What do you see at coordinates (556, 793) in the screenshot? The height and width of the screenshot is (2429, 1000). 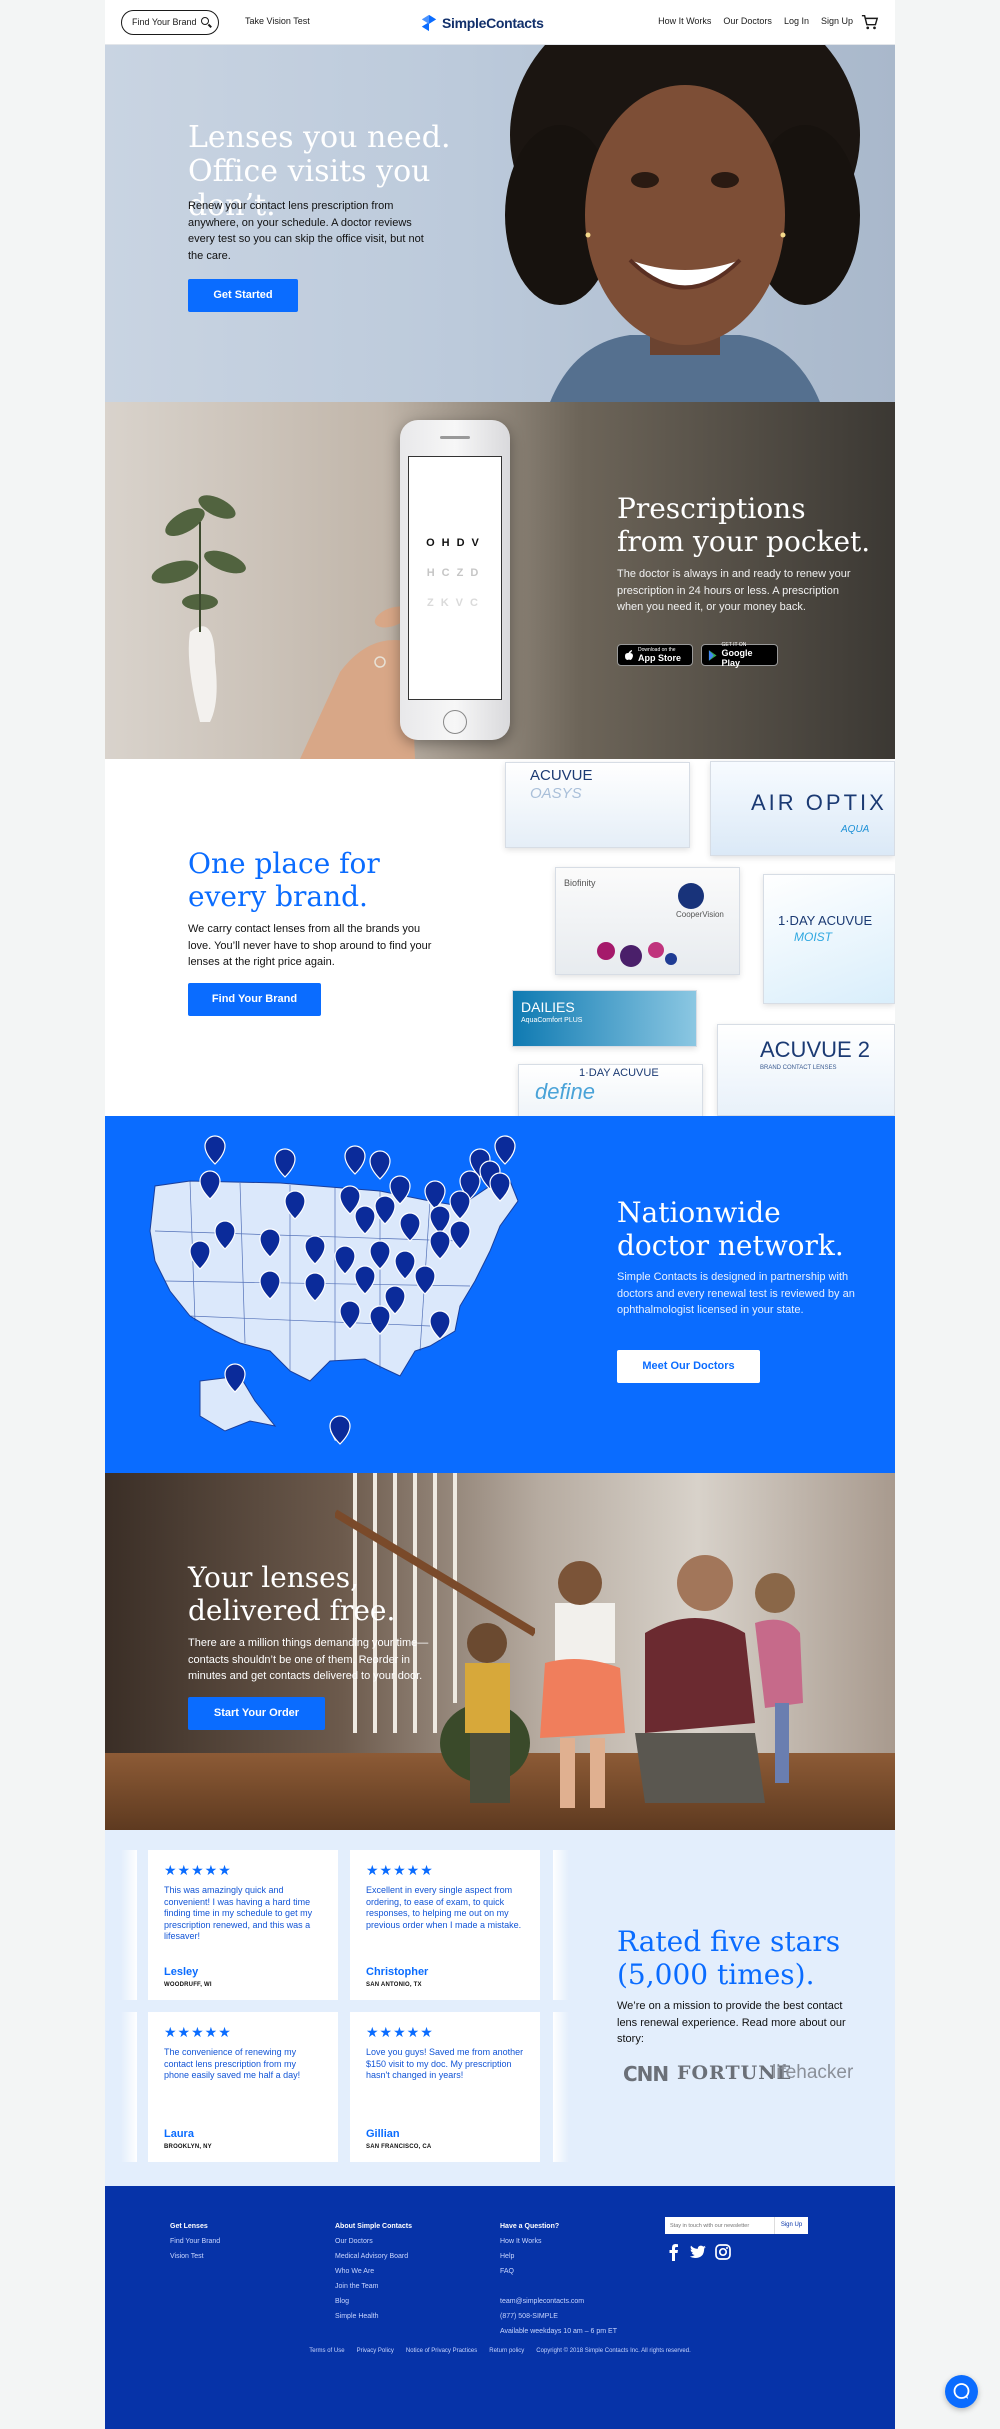 I see `brand-sub: OASYS` at bounding box center [556, 793].